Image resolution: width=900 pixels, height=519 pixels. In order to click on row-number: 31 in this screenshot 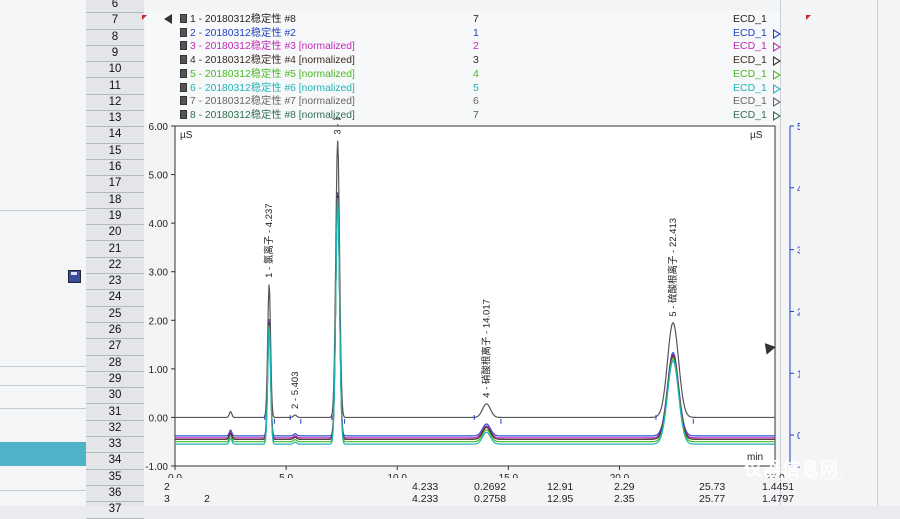, I will do `click(115, 412)`.